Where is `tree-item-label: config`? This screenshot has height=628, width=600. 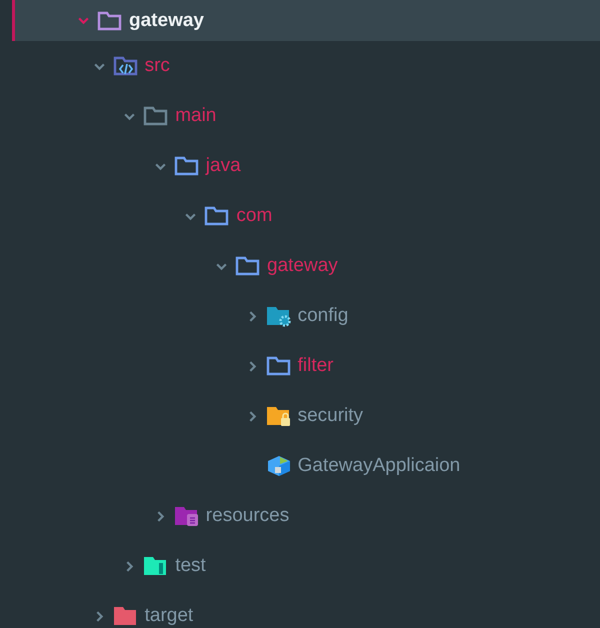 tree-item-label: config is located at coordinates (323, 316).